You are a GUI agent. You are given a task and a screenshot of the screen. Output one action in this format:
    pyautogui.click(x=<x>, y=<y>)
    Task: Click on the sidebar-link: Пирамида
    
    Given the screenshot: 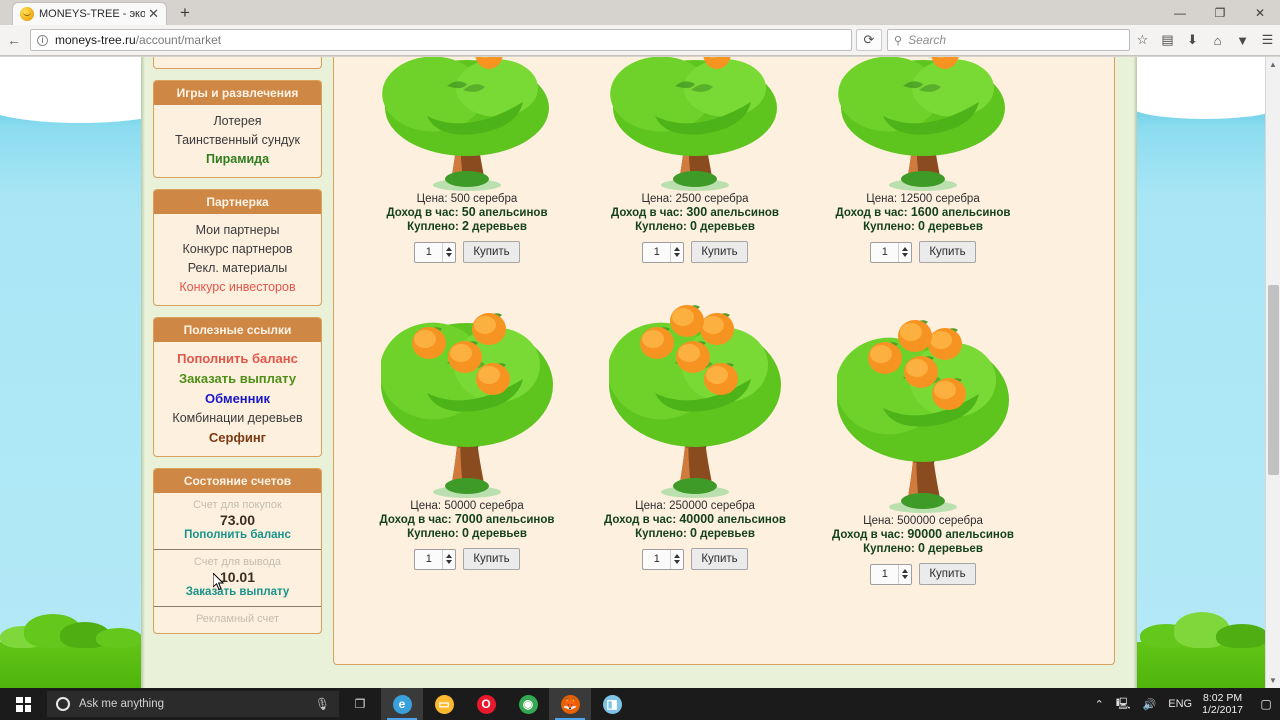 What is the action you would take?
    pyautogui.click(x=237, y=158)
    